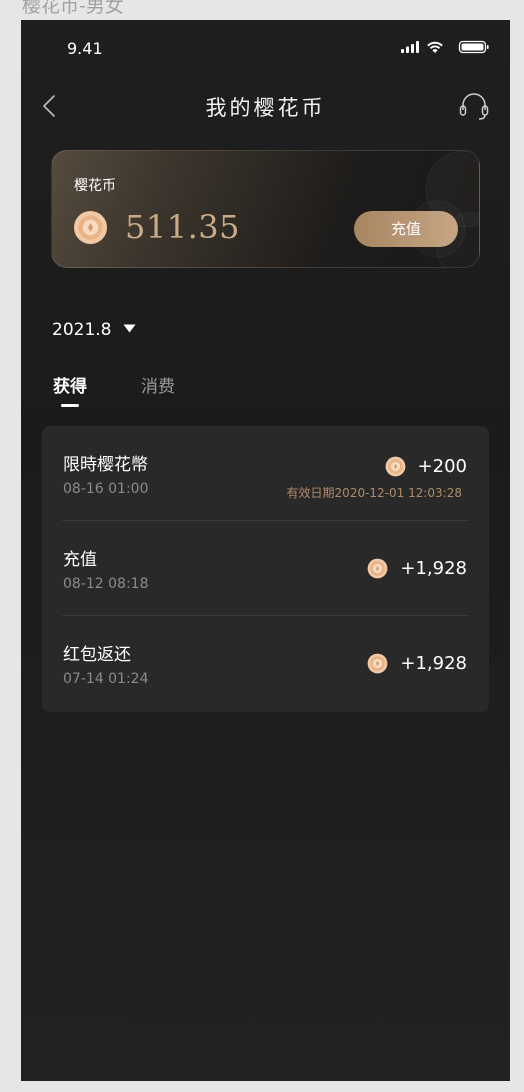 The width and height of the screenshot is (524, 1092). I want to click on month-selector: 2021.8, so click(94, 332).